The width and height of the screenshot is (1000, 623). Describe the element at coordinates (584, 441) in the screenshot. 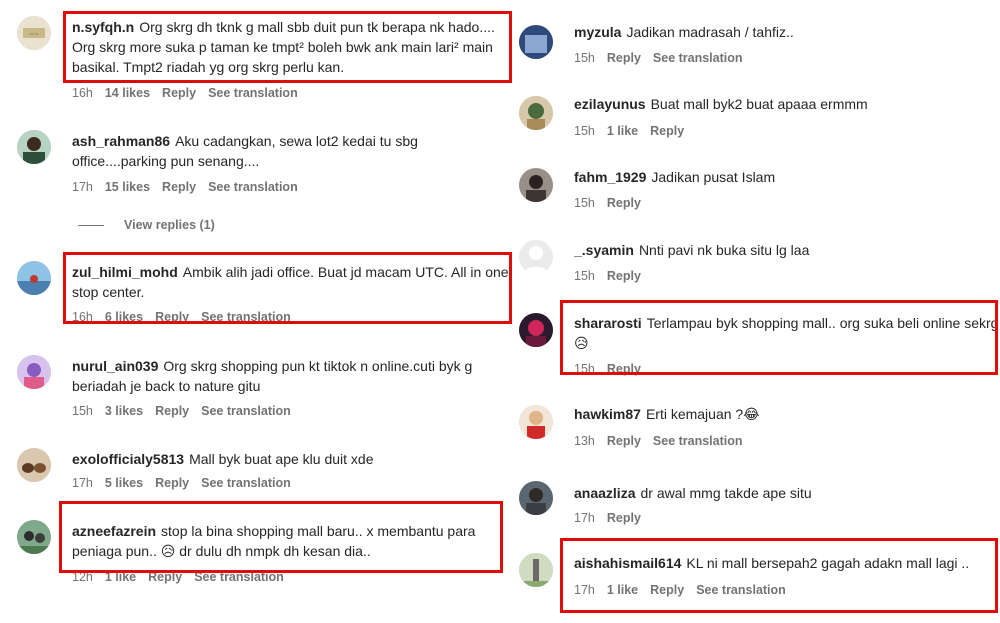

I see `comment-time: 13h` at that location.